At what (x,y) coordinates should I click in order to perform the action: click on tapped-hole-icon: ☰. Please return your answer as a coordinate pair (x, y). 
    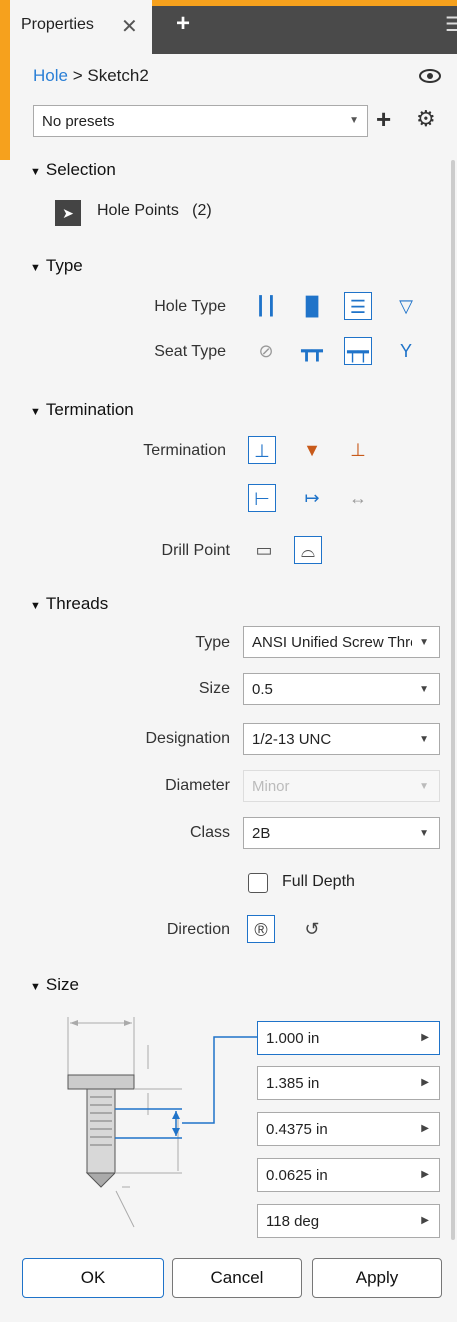
    Looking at the image, I should click on (358, 306).